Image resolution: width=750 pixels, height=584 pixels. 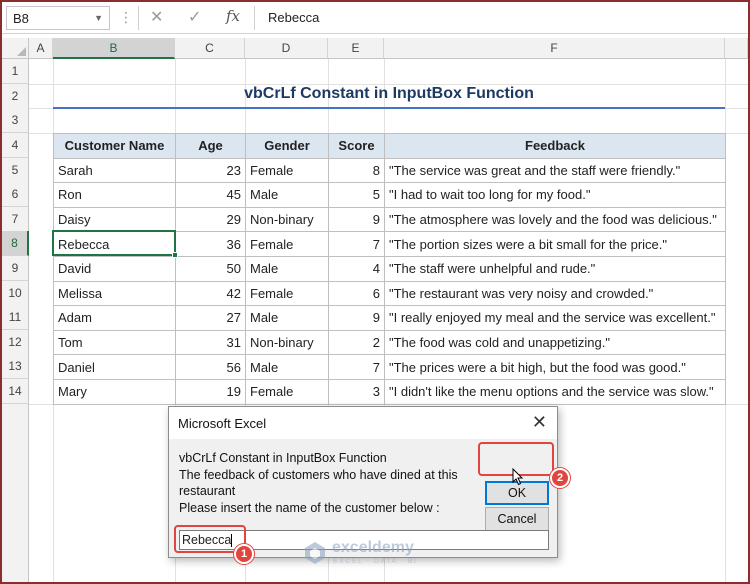 What do you see at coordinates (15, 391) in the screenshot?
I see `row-header-14: 14` at bounding box center [15, 391].